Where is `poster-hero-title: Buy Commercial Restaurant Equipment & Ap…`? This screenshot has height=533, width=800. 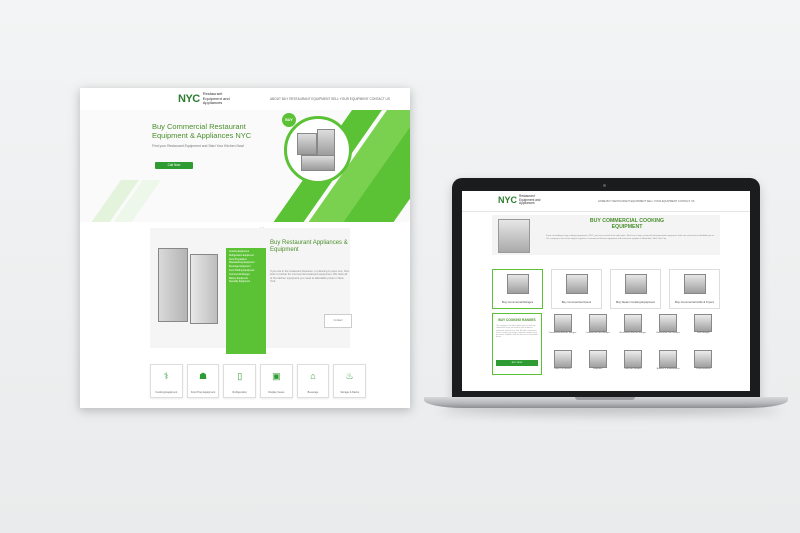
poster-hero-title: Buy Commercial Restaurant Equipment & Ap… is located at coordinates (202, 131).